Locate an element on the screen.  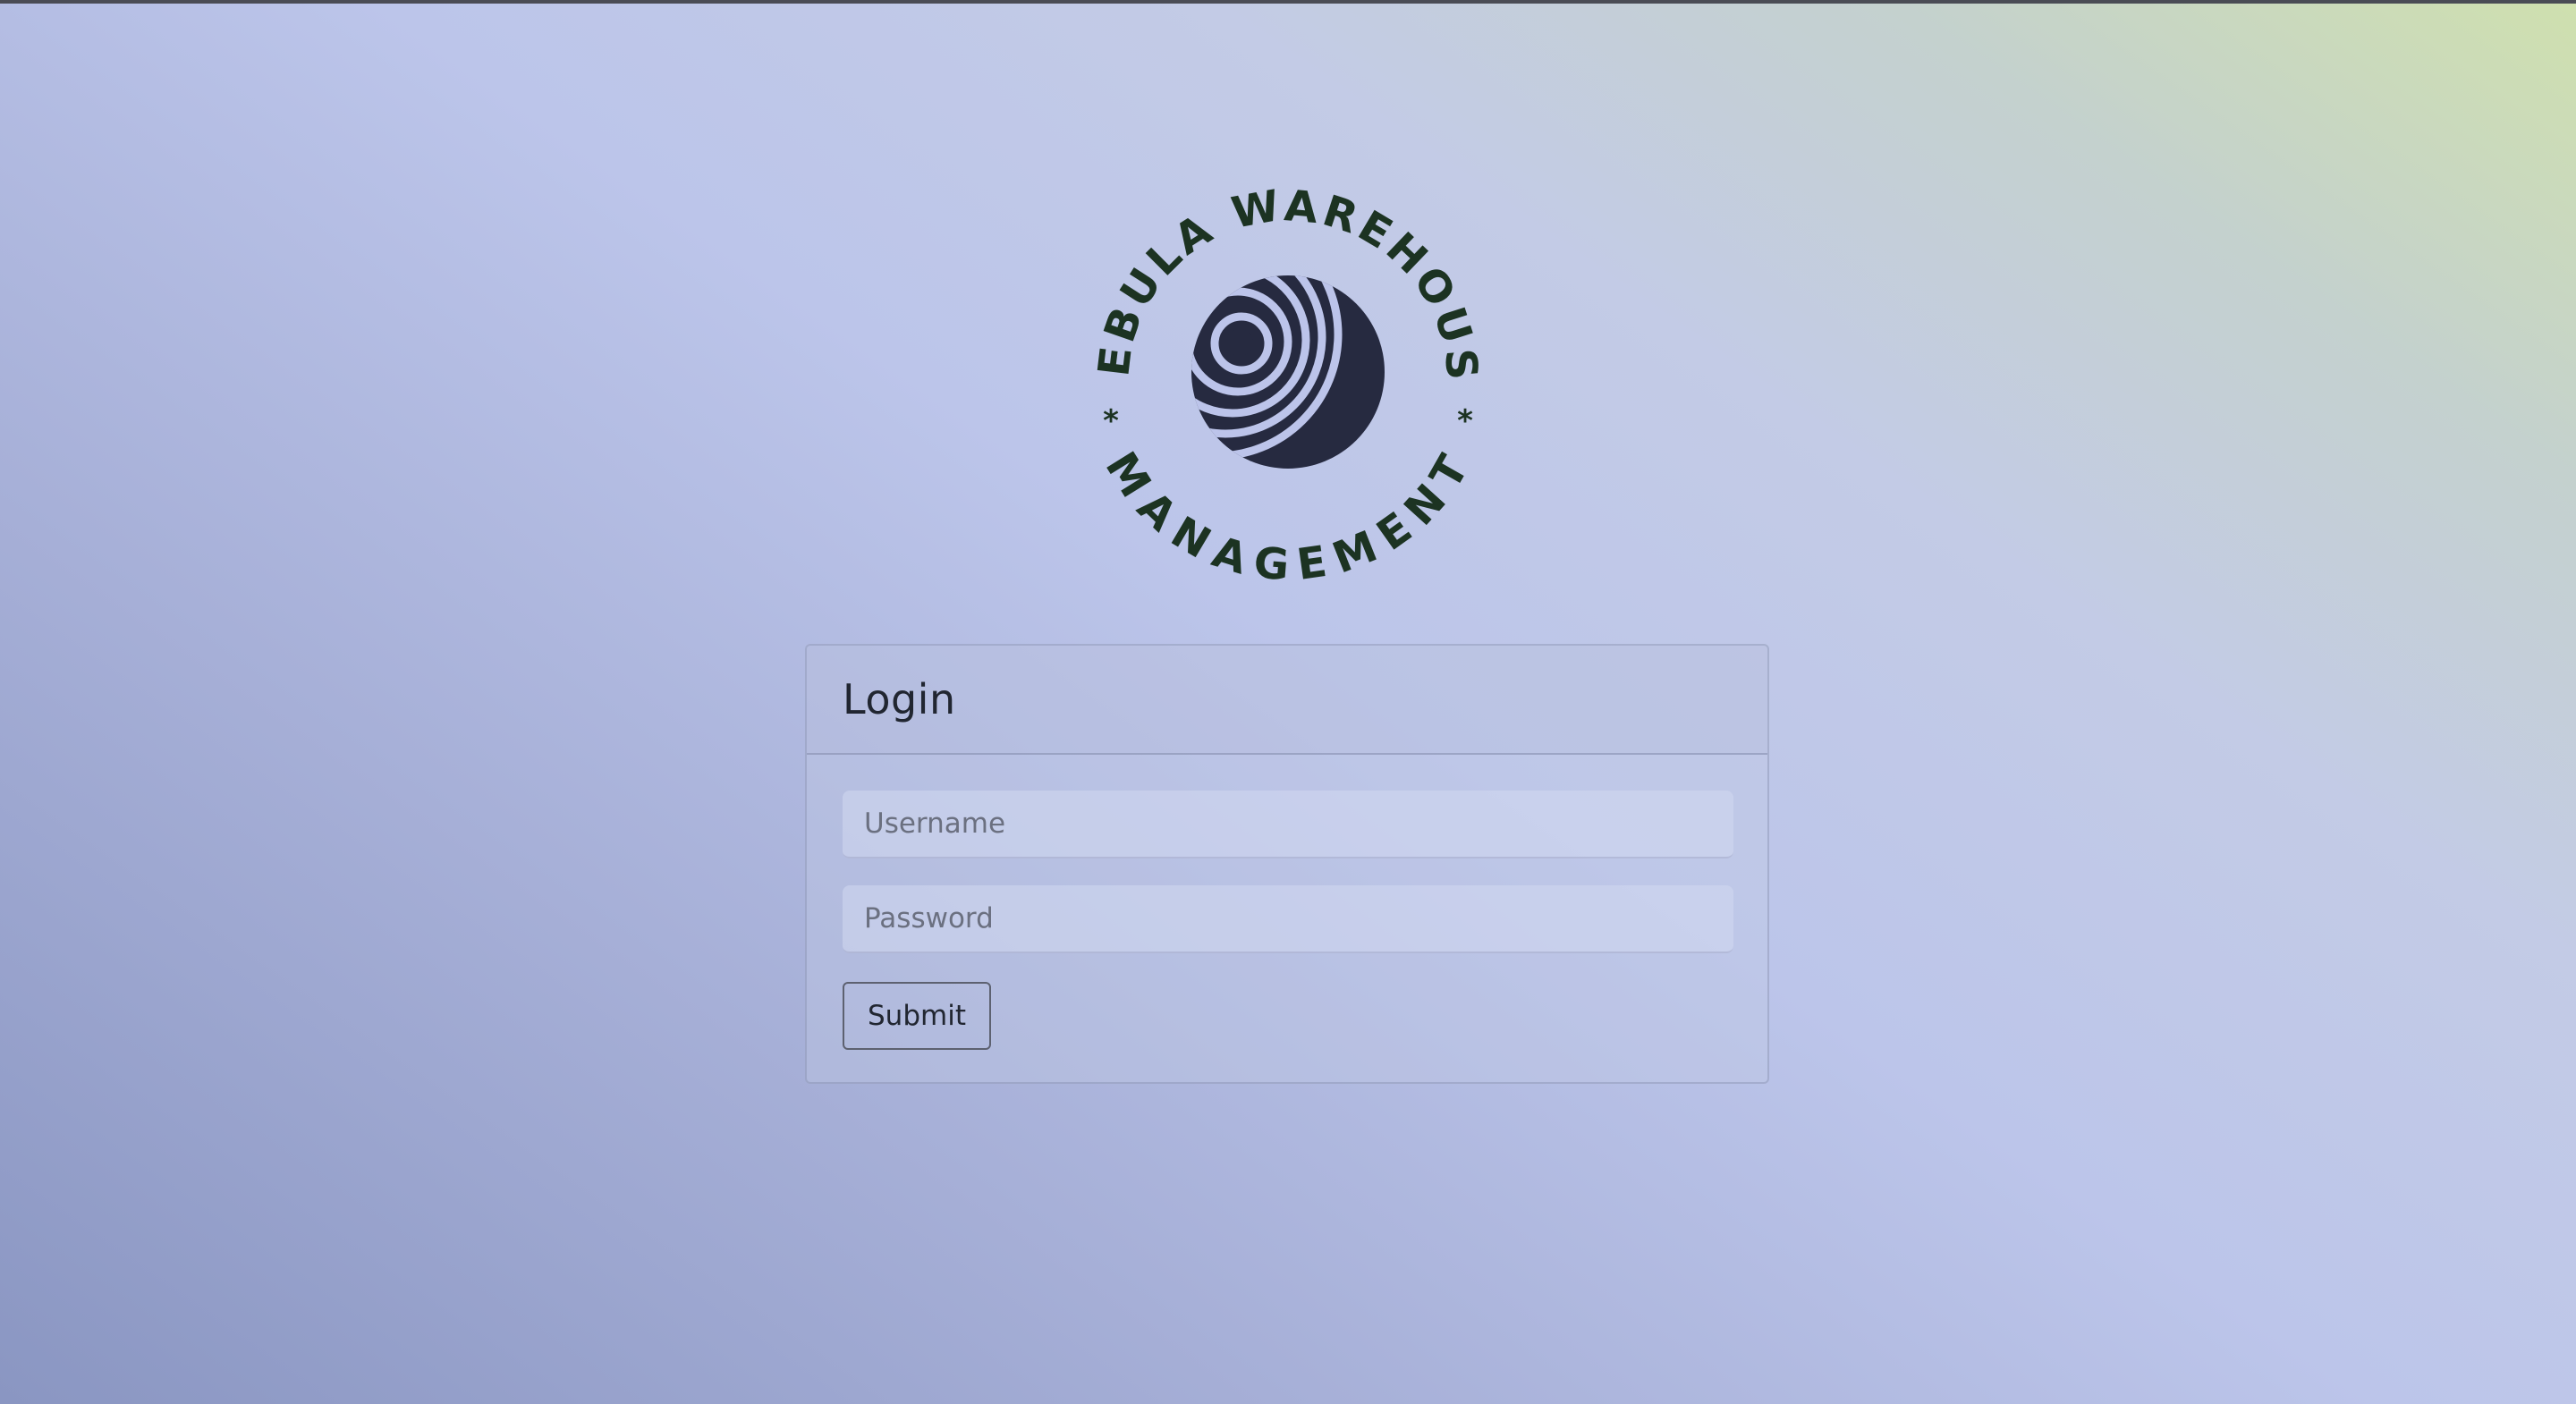
logo-left-star: * is located at coordinates (1111, 421).